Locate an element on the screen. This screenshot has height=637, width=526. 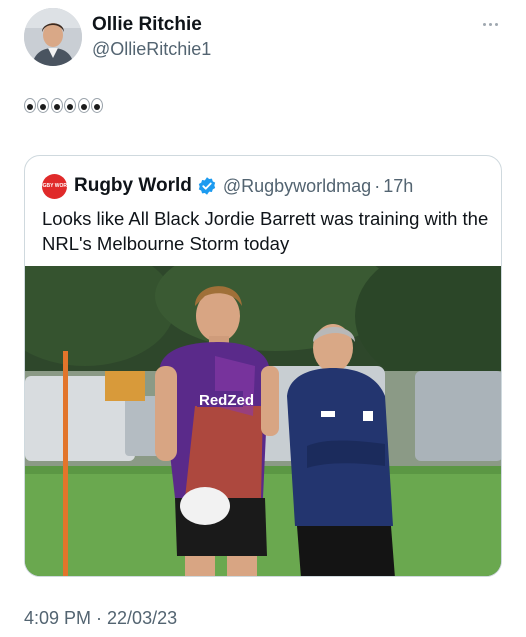
verified-badge-icon is located at coordinates (207, 186).